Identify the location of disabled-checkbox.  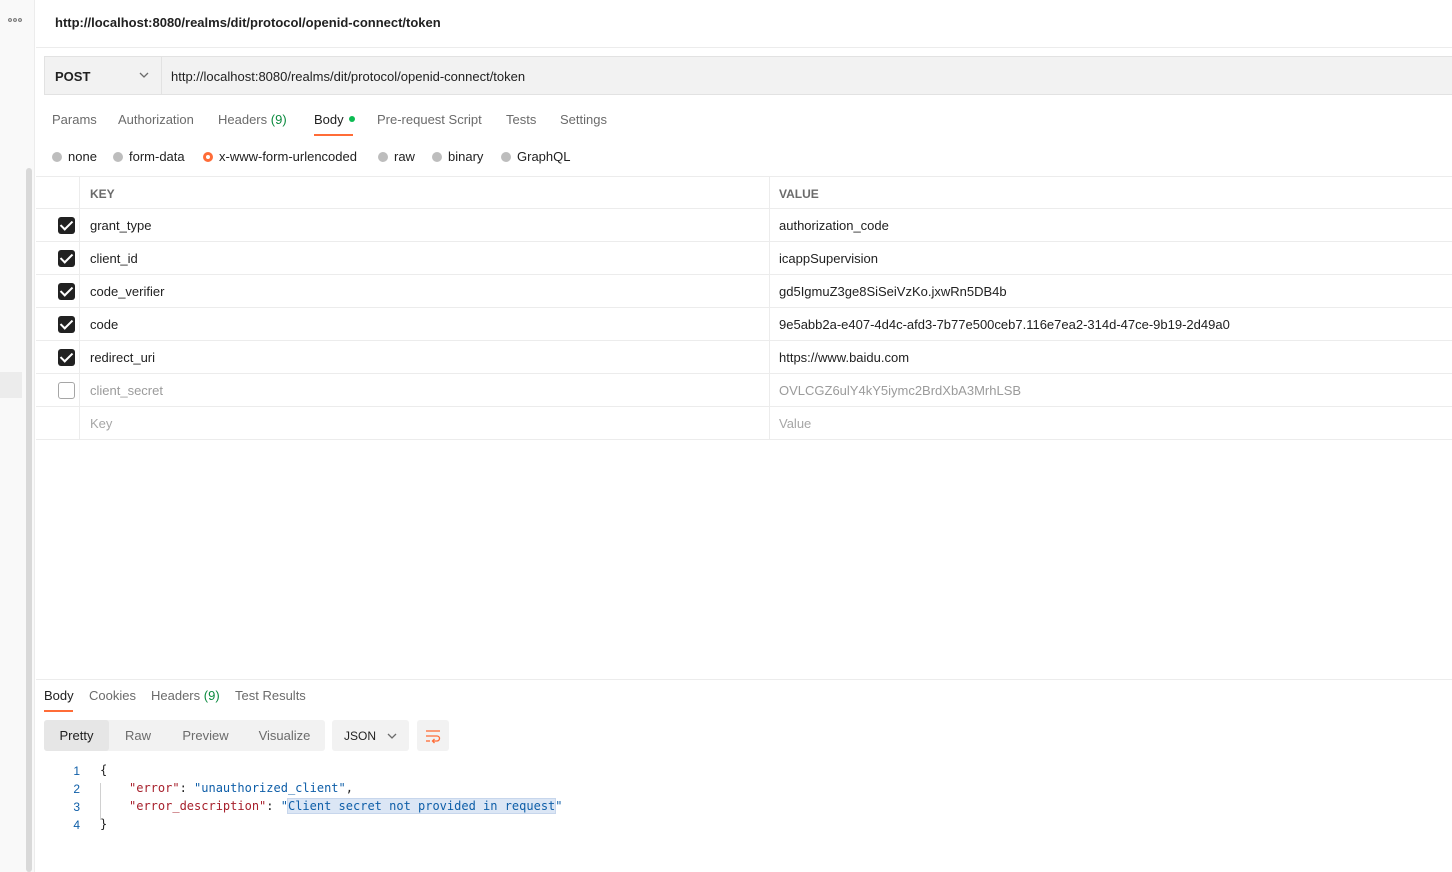
(66, 390).